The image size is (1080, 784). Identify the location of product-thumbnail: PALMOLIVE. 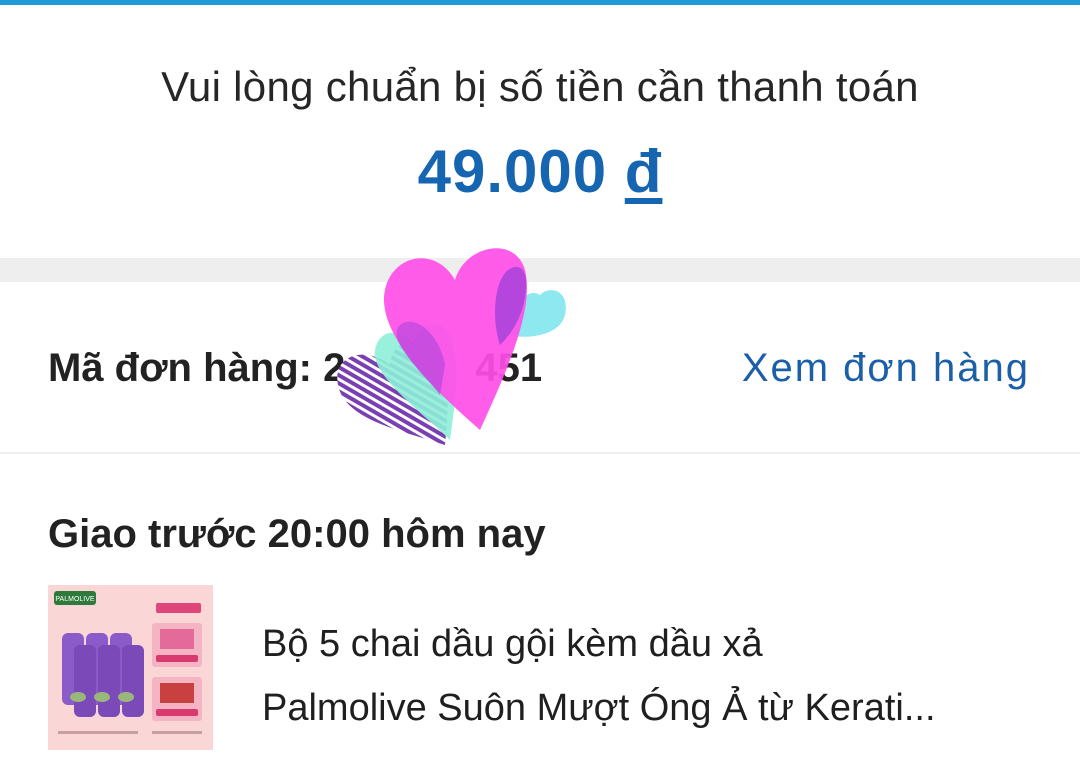
(130, 667).